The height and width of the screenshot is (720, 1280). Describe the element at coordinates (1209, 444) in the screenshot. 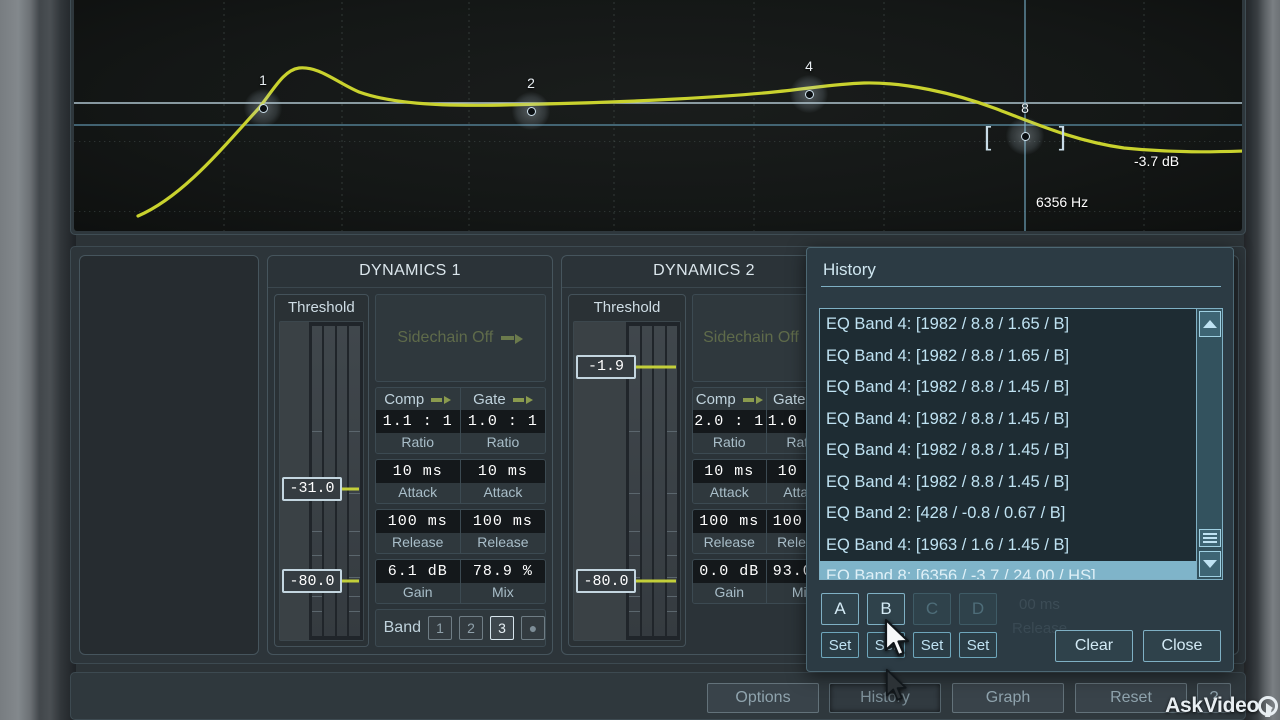

I see `history-scrollbar` at that location.